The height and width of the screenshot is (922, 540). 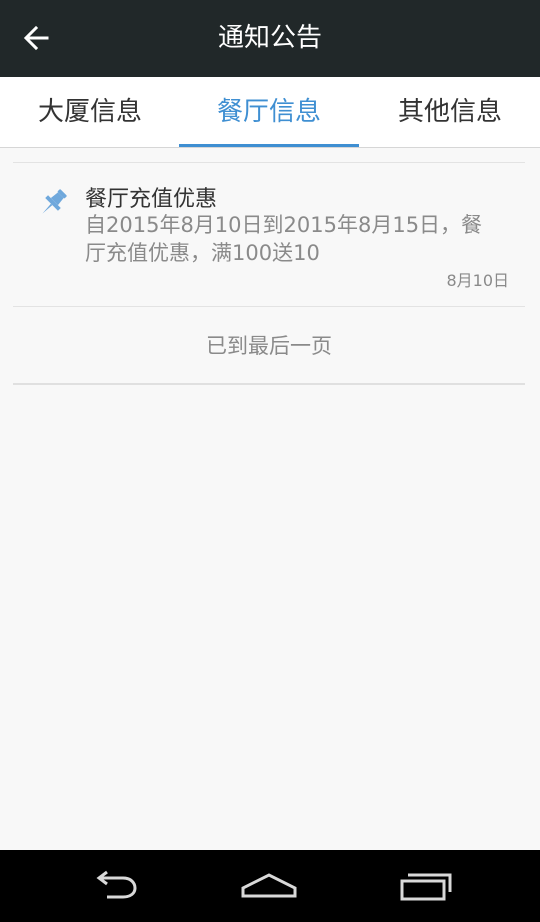 I want to click on system-back-button, so click(x=113, y=886).